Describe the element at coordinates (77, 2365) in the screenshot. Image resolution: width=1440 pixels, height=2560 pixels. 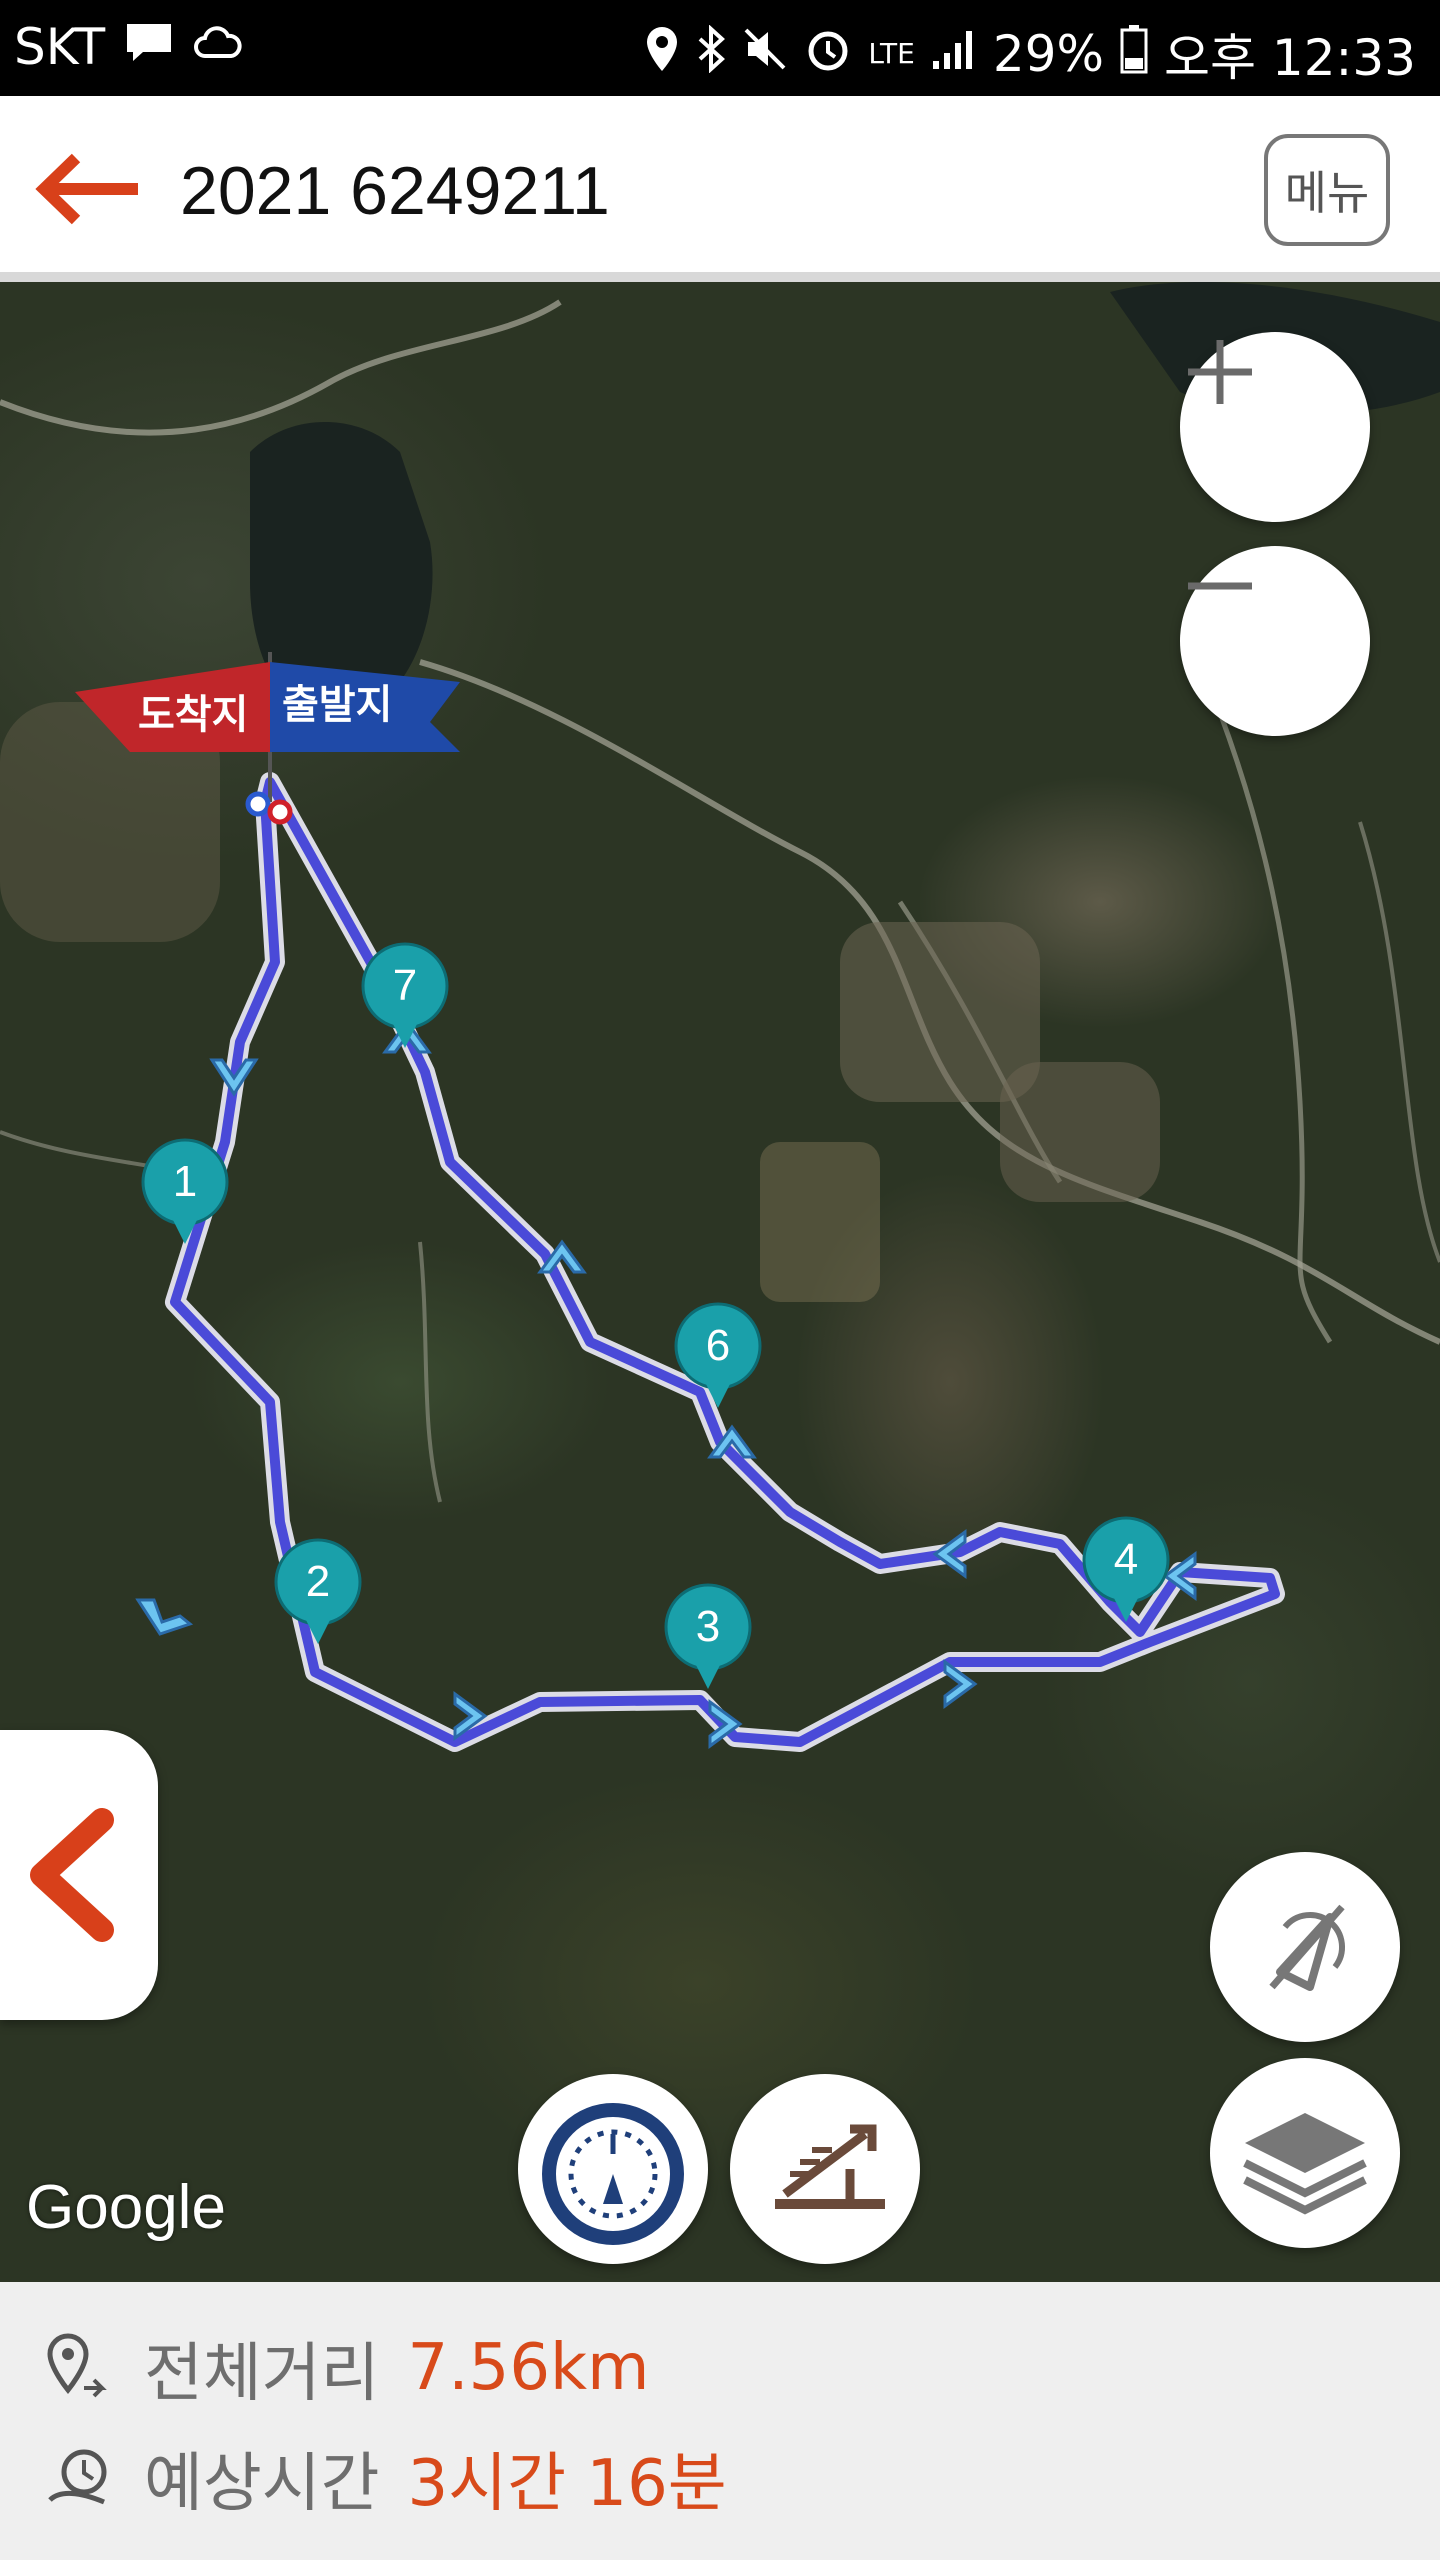
I see `distance-pin-icon` at that location.